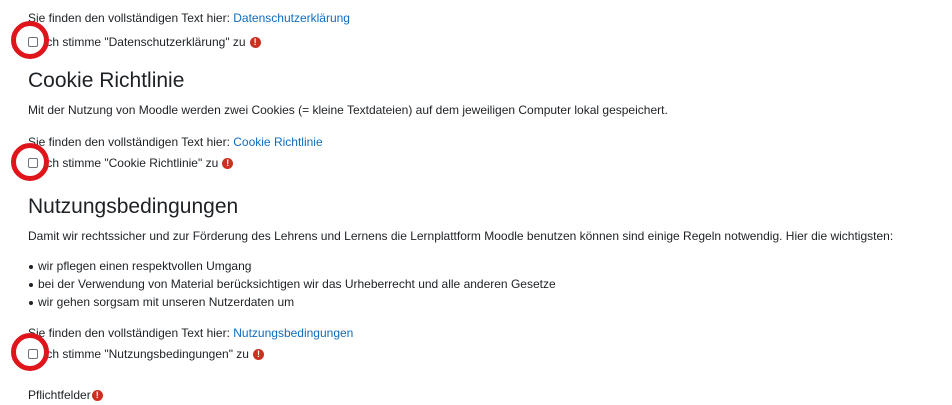 The height and width of the screenshot is (405, 952). What do you see at coordinates (131, 142) in the screenshot?
I see `cookie-full-text-prefix: Sie finden den vollständigen Text hier:` at bounding box center [131, 142].